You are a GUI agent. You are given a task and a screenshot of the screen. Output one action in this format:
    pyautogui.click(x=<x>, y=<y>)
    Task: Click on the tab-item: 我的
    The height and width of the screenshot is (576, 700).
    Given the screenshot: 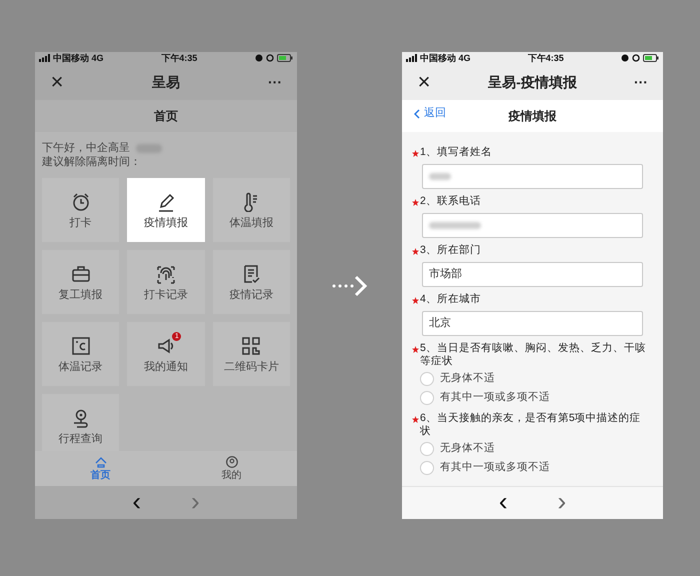 What is the action you would take?
    pyautogui.click(x=231, y=468)
    